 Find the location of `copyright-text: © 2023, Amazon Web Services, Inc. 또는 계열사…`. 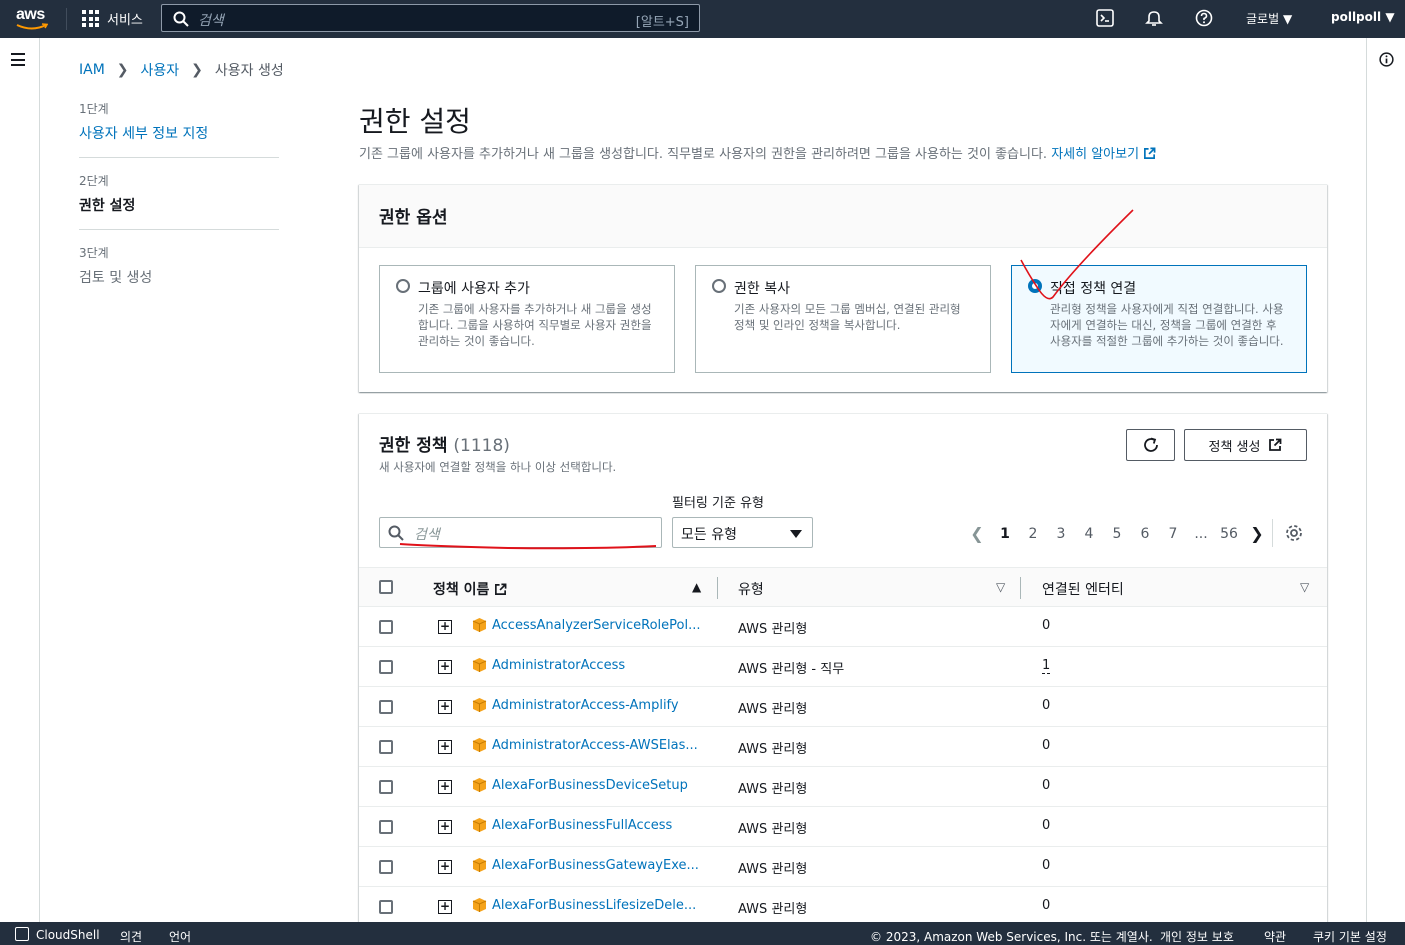

copyright-text: © 2023, Amazon Web Services, Inc. 또는 계열사… is located at coordinates (1011, 937).